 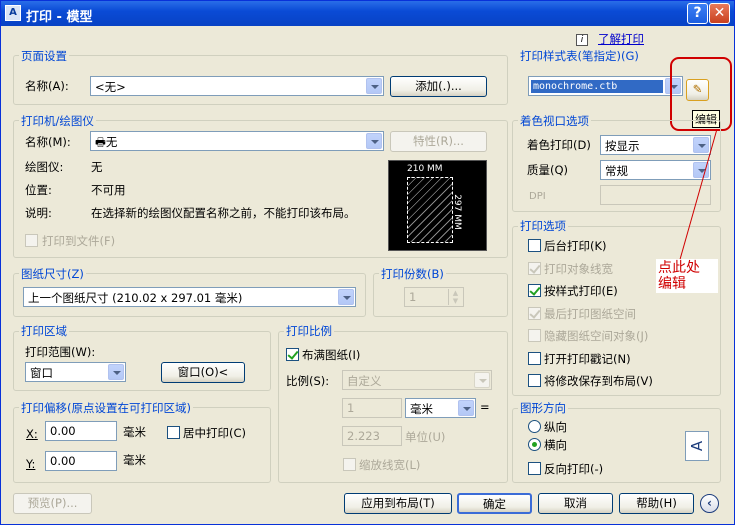 What do you see at coordinates (398, 503) in the screenshot?
I see `apply-to-layout-button: 应用到布局(T)` at bounding box center [398, 503].